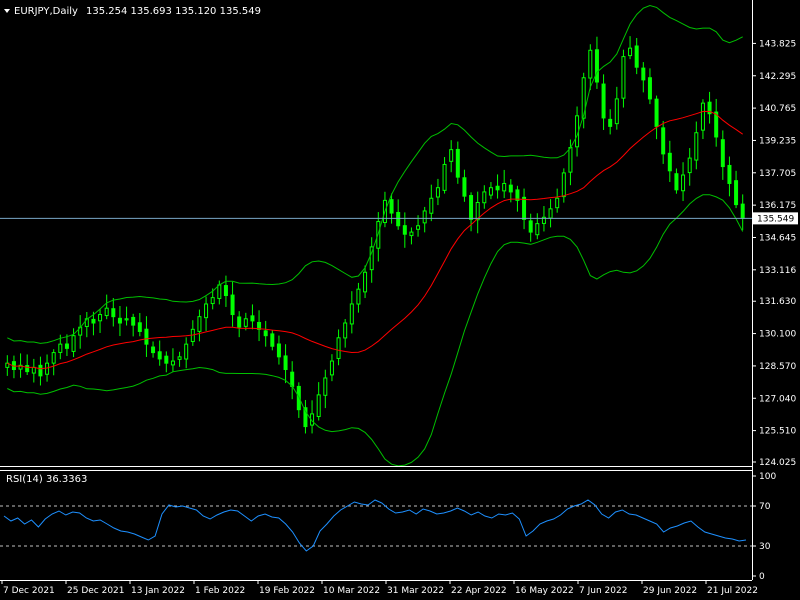 This screenshot has width=800, height=600. What do you see at coordinates (777, 44) in the screenshot?
I see `price-tick-label: 143.825` at bounding box center [777, 44].